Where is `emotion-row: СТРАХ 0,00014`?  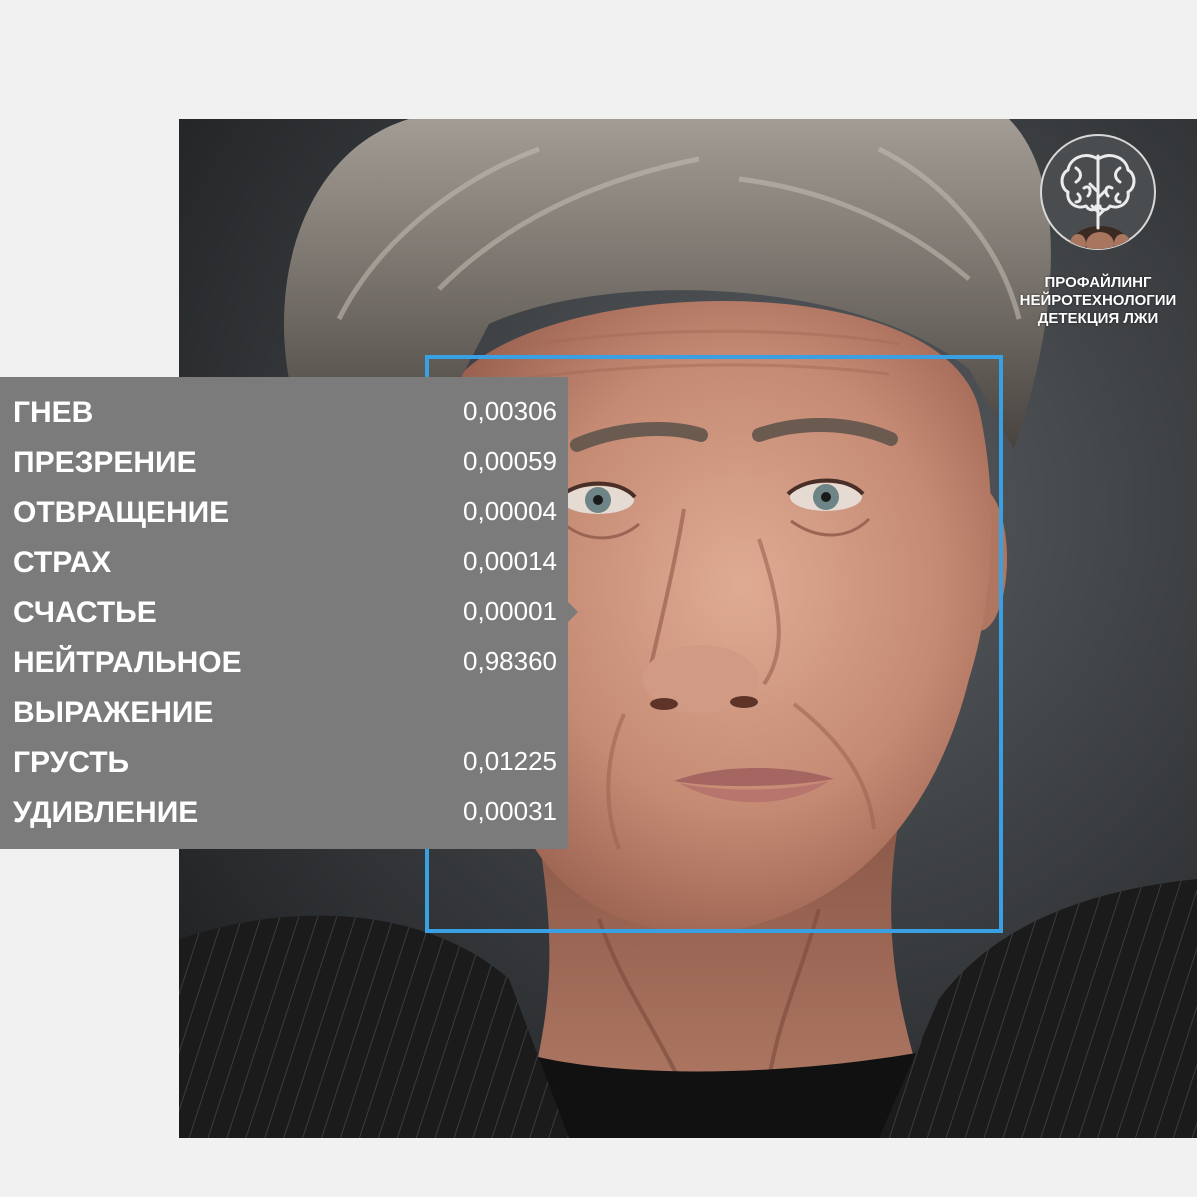
emotion-row: СТРАХ 0,00014 is located at coordinates (285, 563).